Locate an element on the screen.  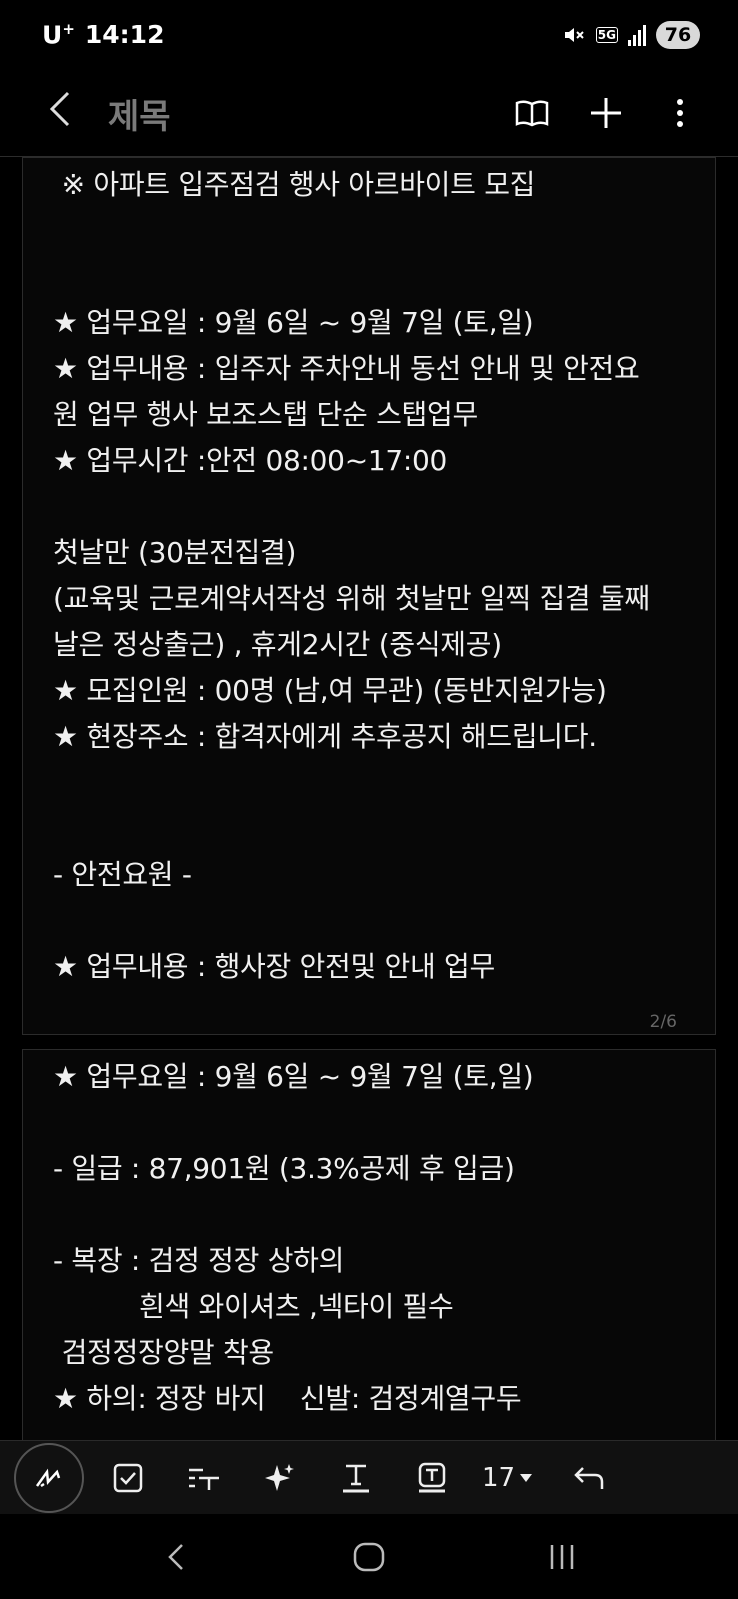
pen-icon is located at coordinates (48, 1477).